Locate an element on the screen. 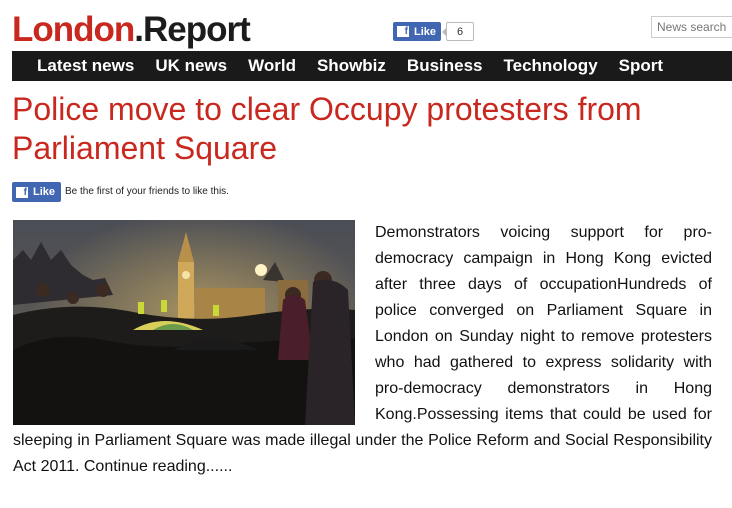 The height and width of the screenshot is (508, 732). nav-item-sport: Sport is located at coordinates (641, 66).